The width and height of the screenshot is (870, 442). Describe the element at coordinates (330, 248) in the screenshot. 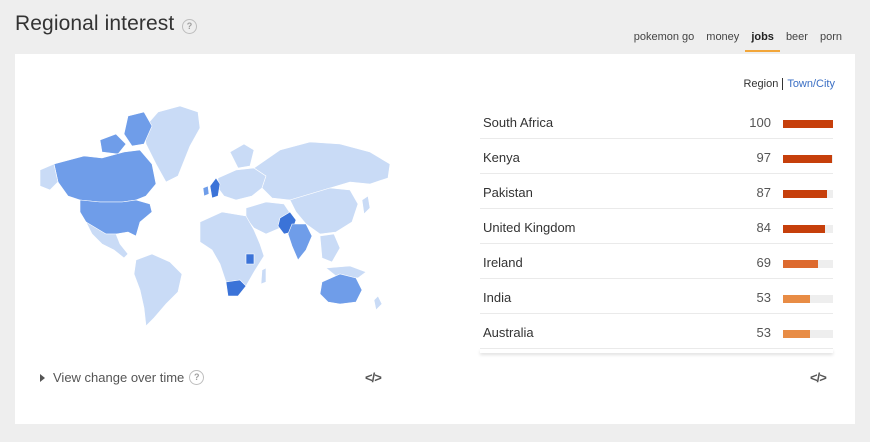

I see `map-region-southeast-asia` at that location.